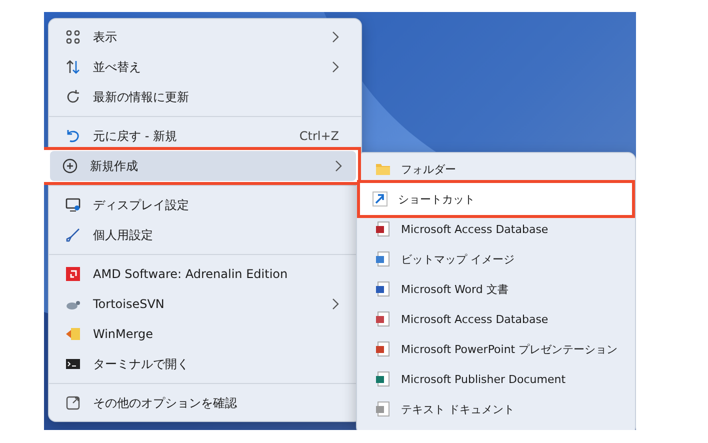 The width and height of the screenshot is (708, 443). What do you see at coordinates (203, 304) in the screenshot?
I see `menu-item: TortoiseSVN` at bounding box center [203, 304].